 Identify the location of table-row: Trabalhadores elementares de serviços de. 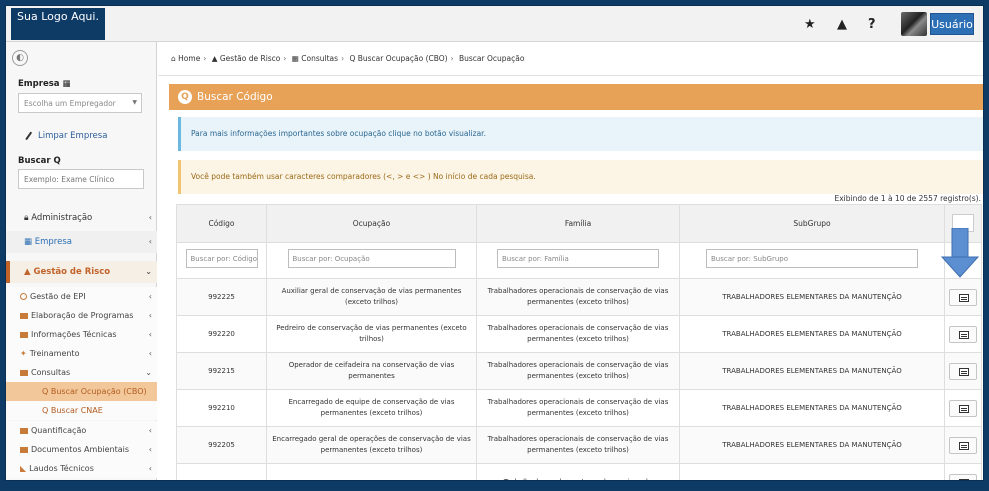
(579, 471).